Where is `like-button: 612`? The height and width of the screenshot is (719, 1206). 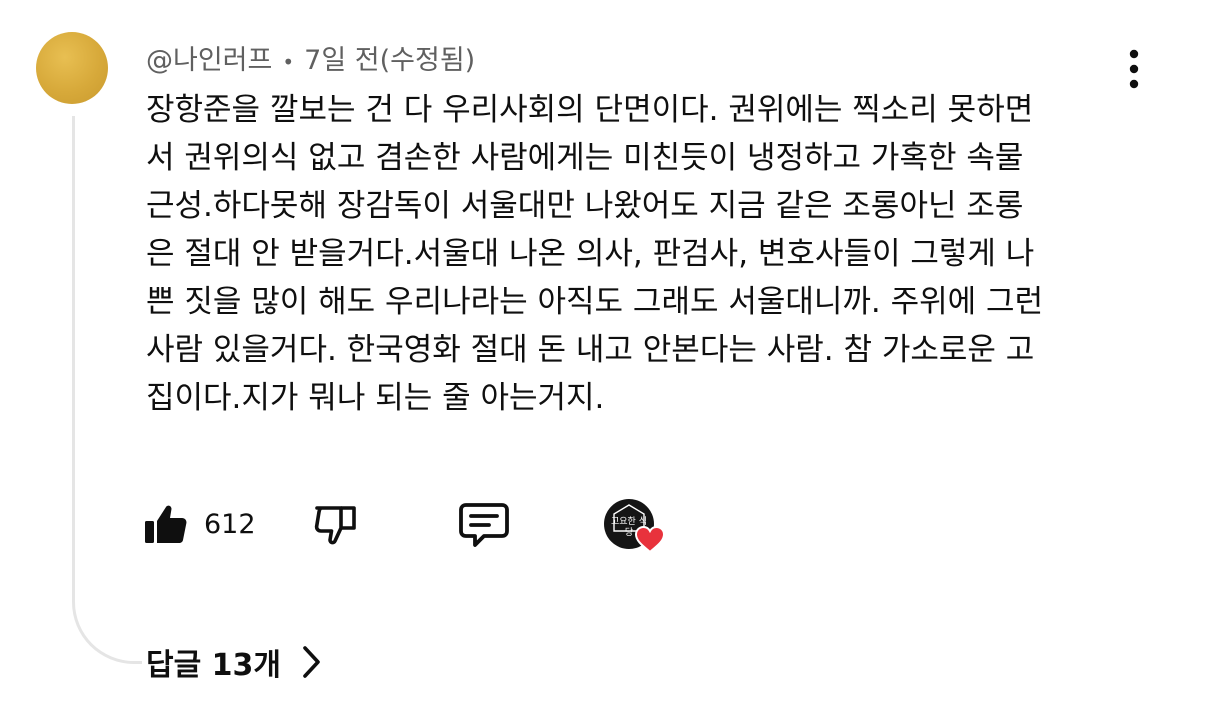 like-button: 612 is located at coordinates (198, 524).